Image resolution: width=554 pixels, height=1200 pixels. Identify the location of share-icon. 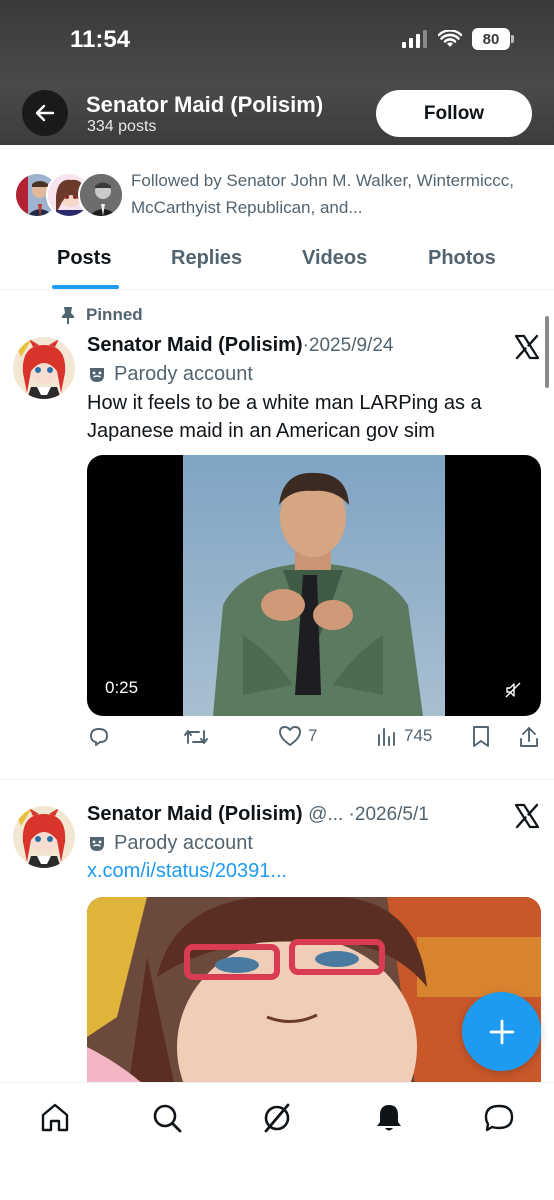
(529, 737).